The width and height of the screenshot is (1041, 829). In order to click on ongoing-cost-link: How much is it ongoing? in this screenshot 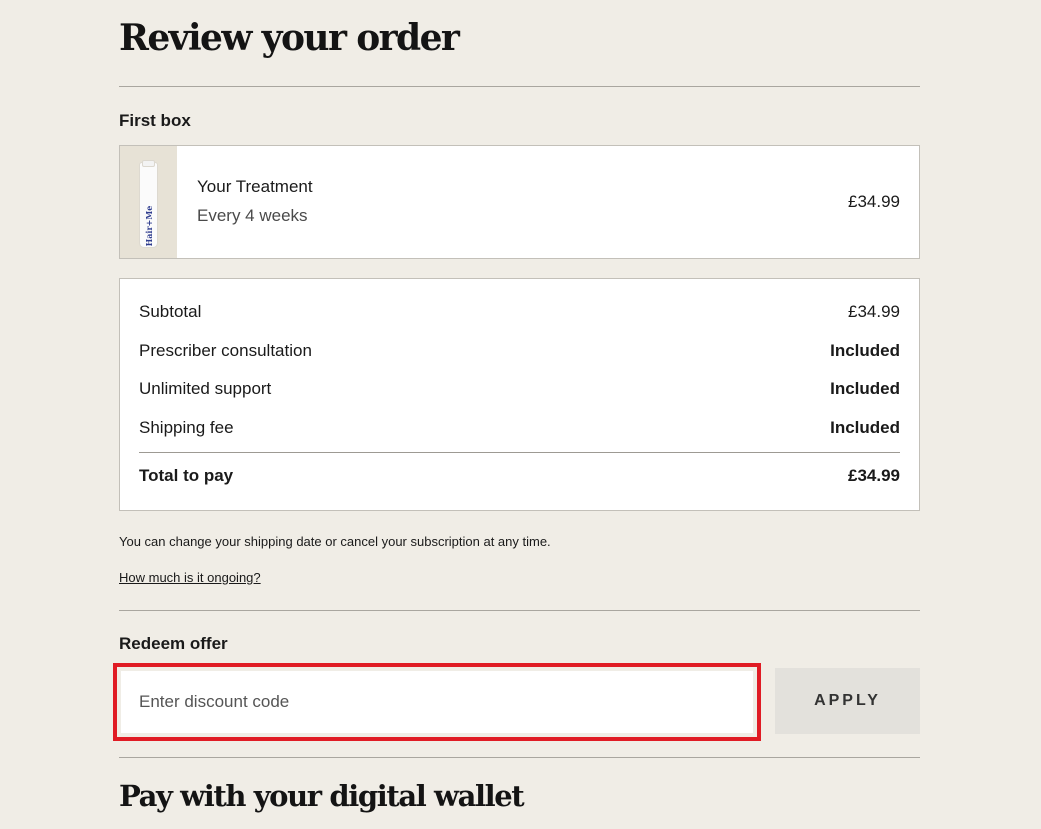, I will do `click(190, 578)`.